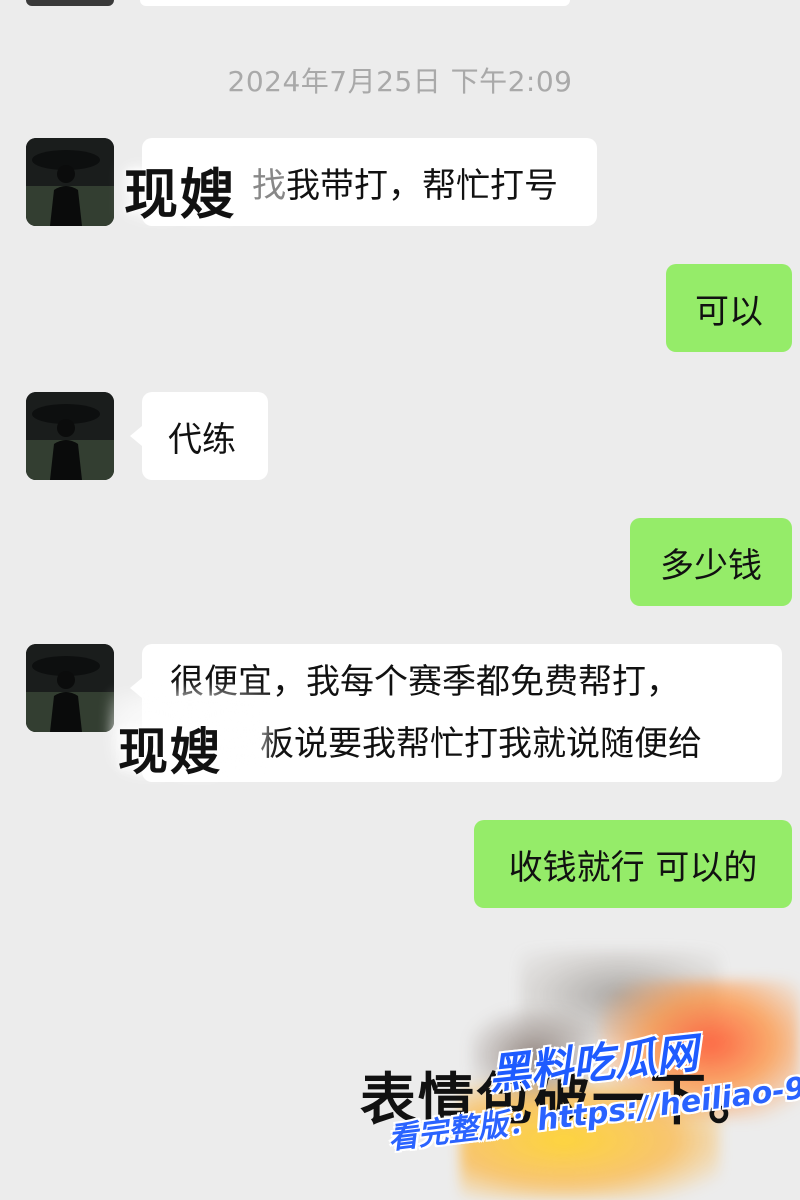 Image resolution: width=800 pixels, height=1200 pixels. I want to click on message-bubble-outgoing: 多少钱, so click(711, 562).